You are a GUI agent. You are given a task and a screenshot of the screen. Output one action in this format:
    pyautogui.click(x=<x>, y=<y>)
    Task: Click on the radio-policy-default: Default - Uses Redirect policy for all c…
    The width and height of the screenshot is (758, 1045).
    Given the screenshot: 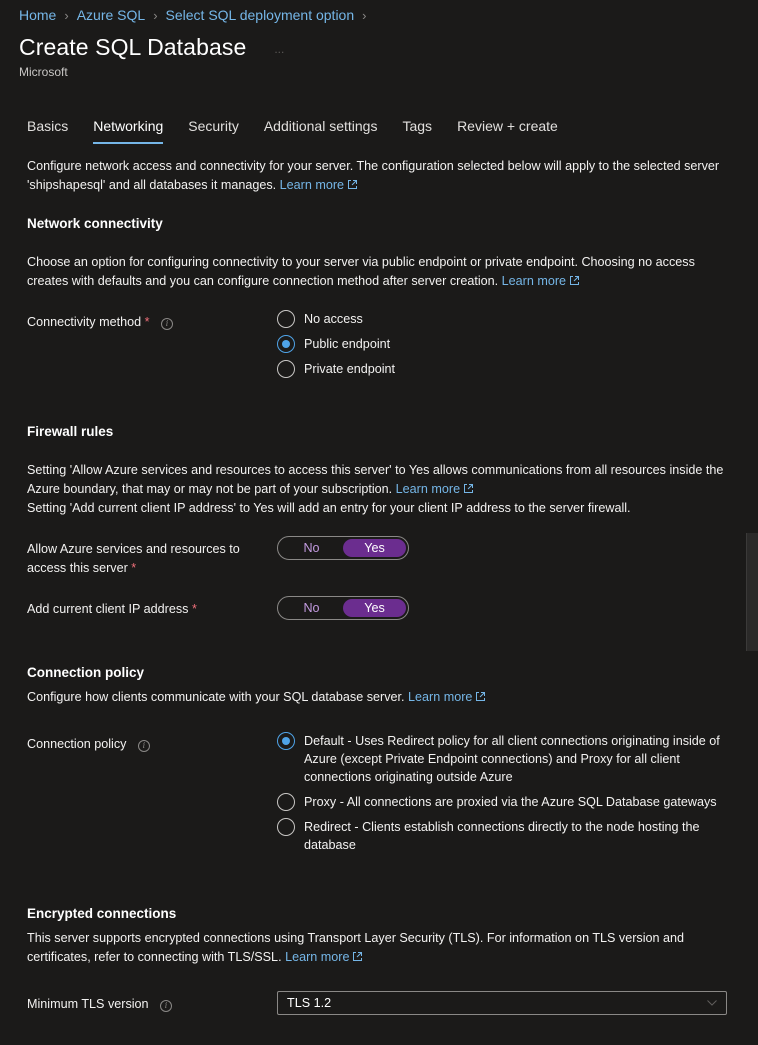 What is the action you would take?
    pyautogui.click(x=504, y=759)
    